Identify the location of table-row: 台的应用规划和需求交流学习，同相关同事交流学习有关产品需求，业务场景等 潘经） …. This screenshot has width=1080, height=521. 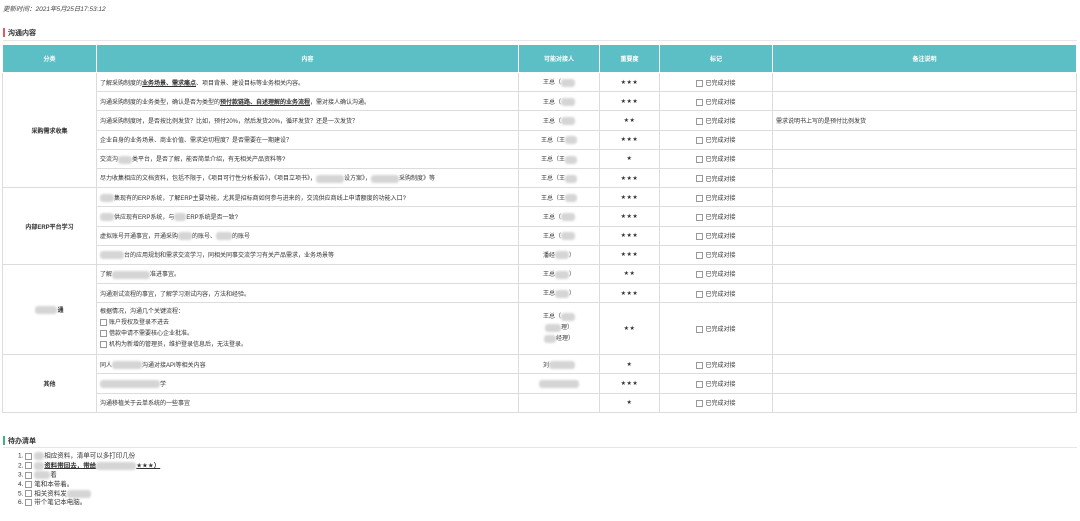
(540, 254).